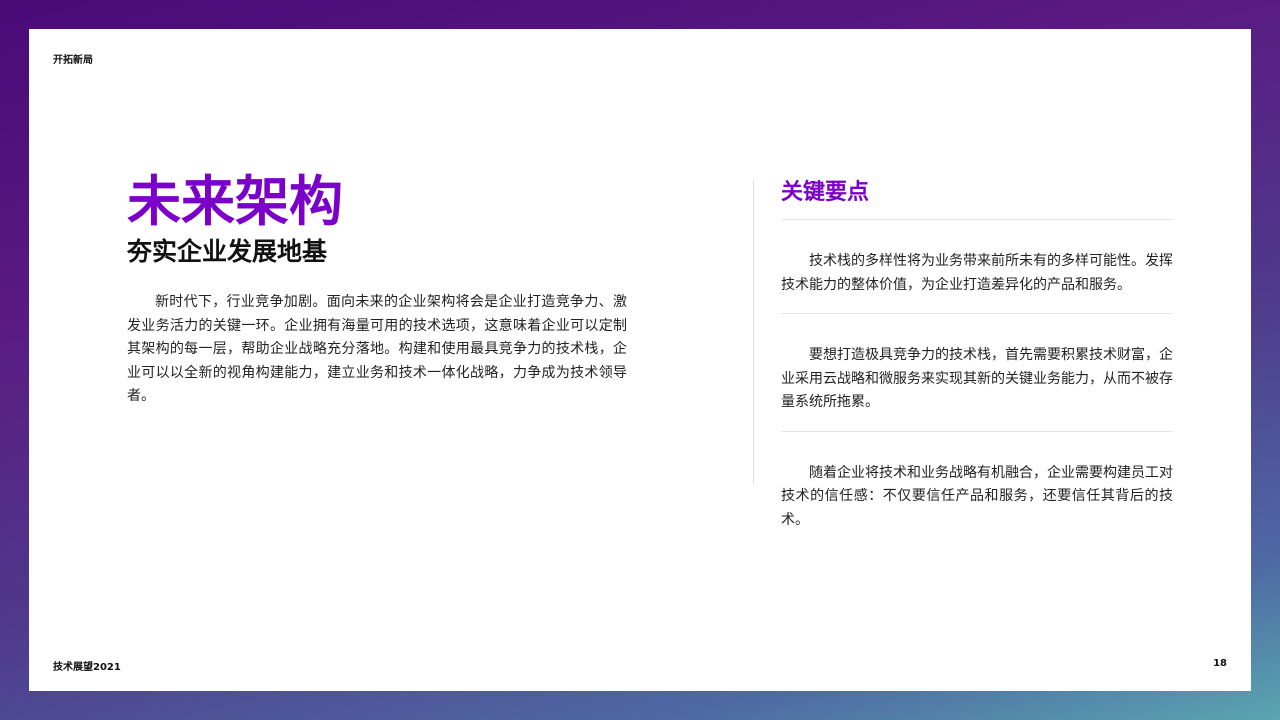 The image size is (1280, 720). I want to click on section-label: 开拓新局, so click(73, 60).